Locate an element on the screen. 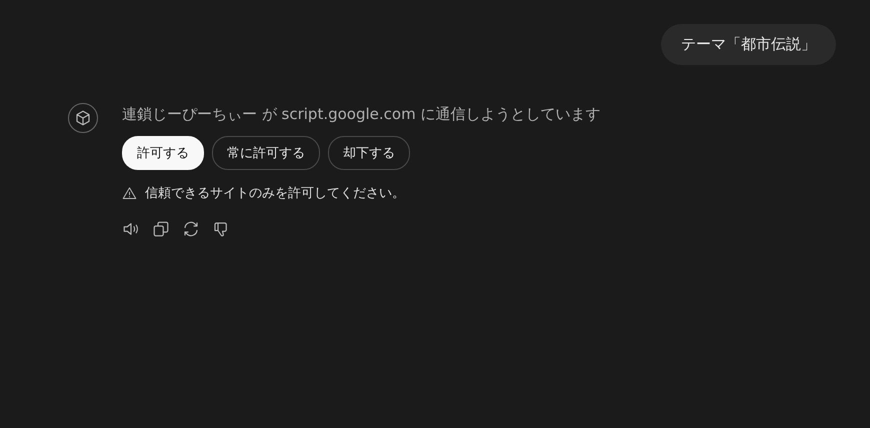 This screenshot has height=428, width=870. warning-text: 信頼できるサイトのみを許可してください。 is located at coordinates (275, 193).